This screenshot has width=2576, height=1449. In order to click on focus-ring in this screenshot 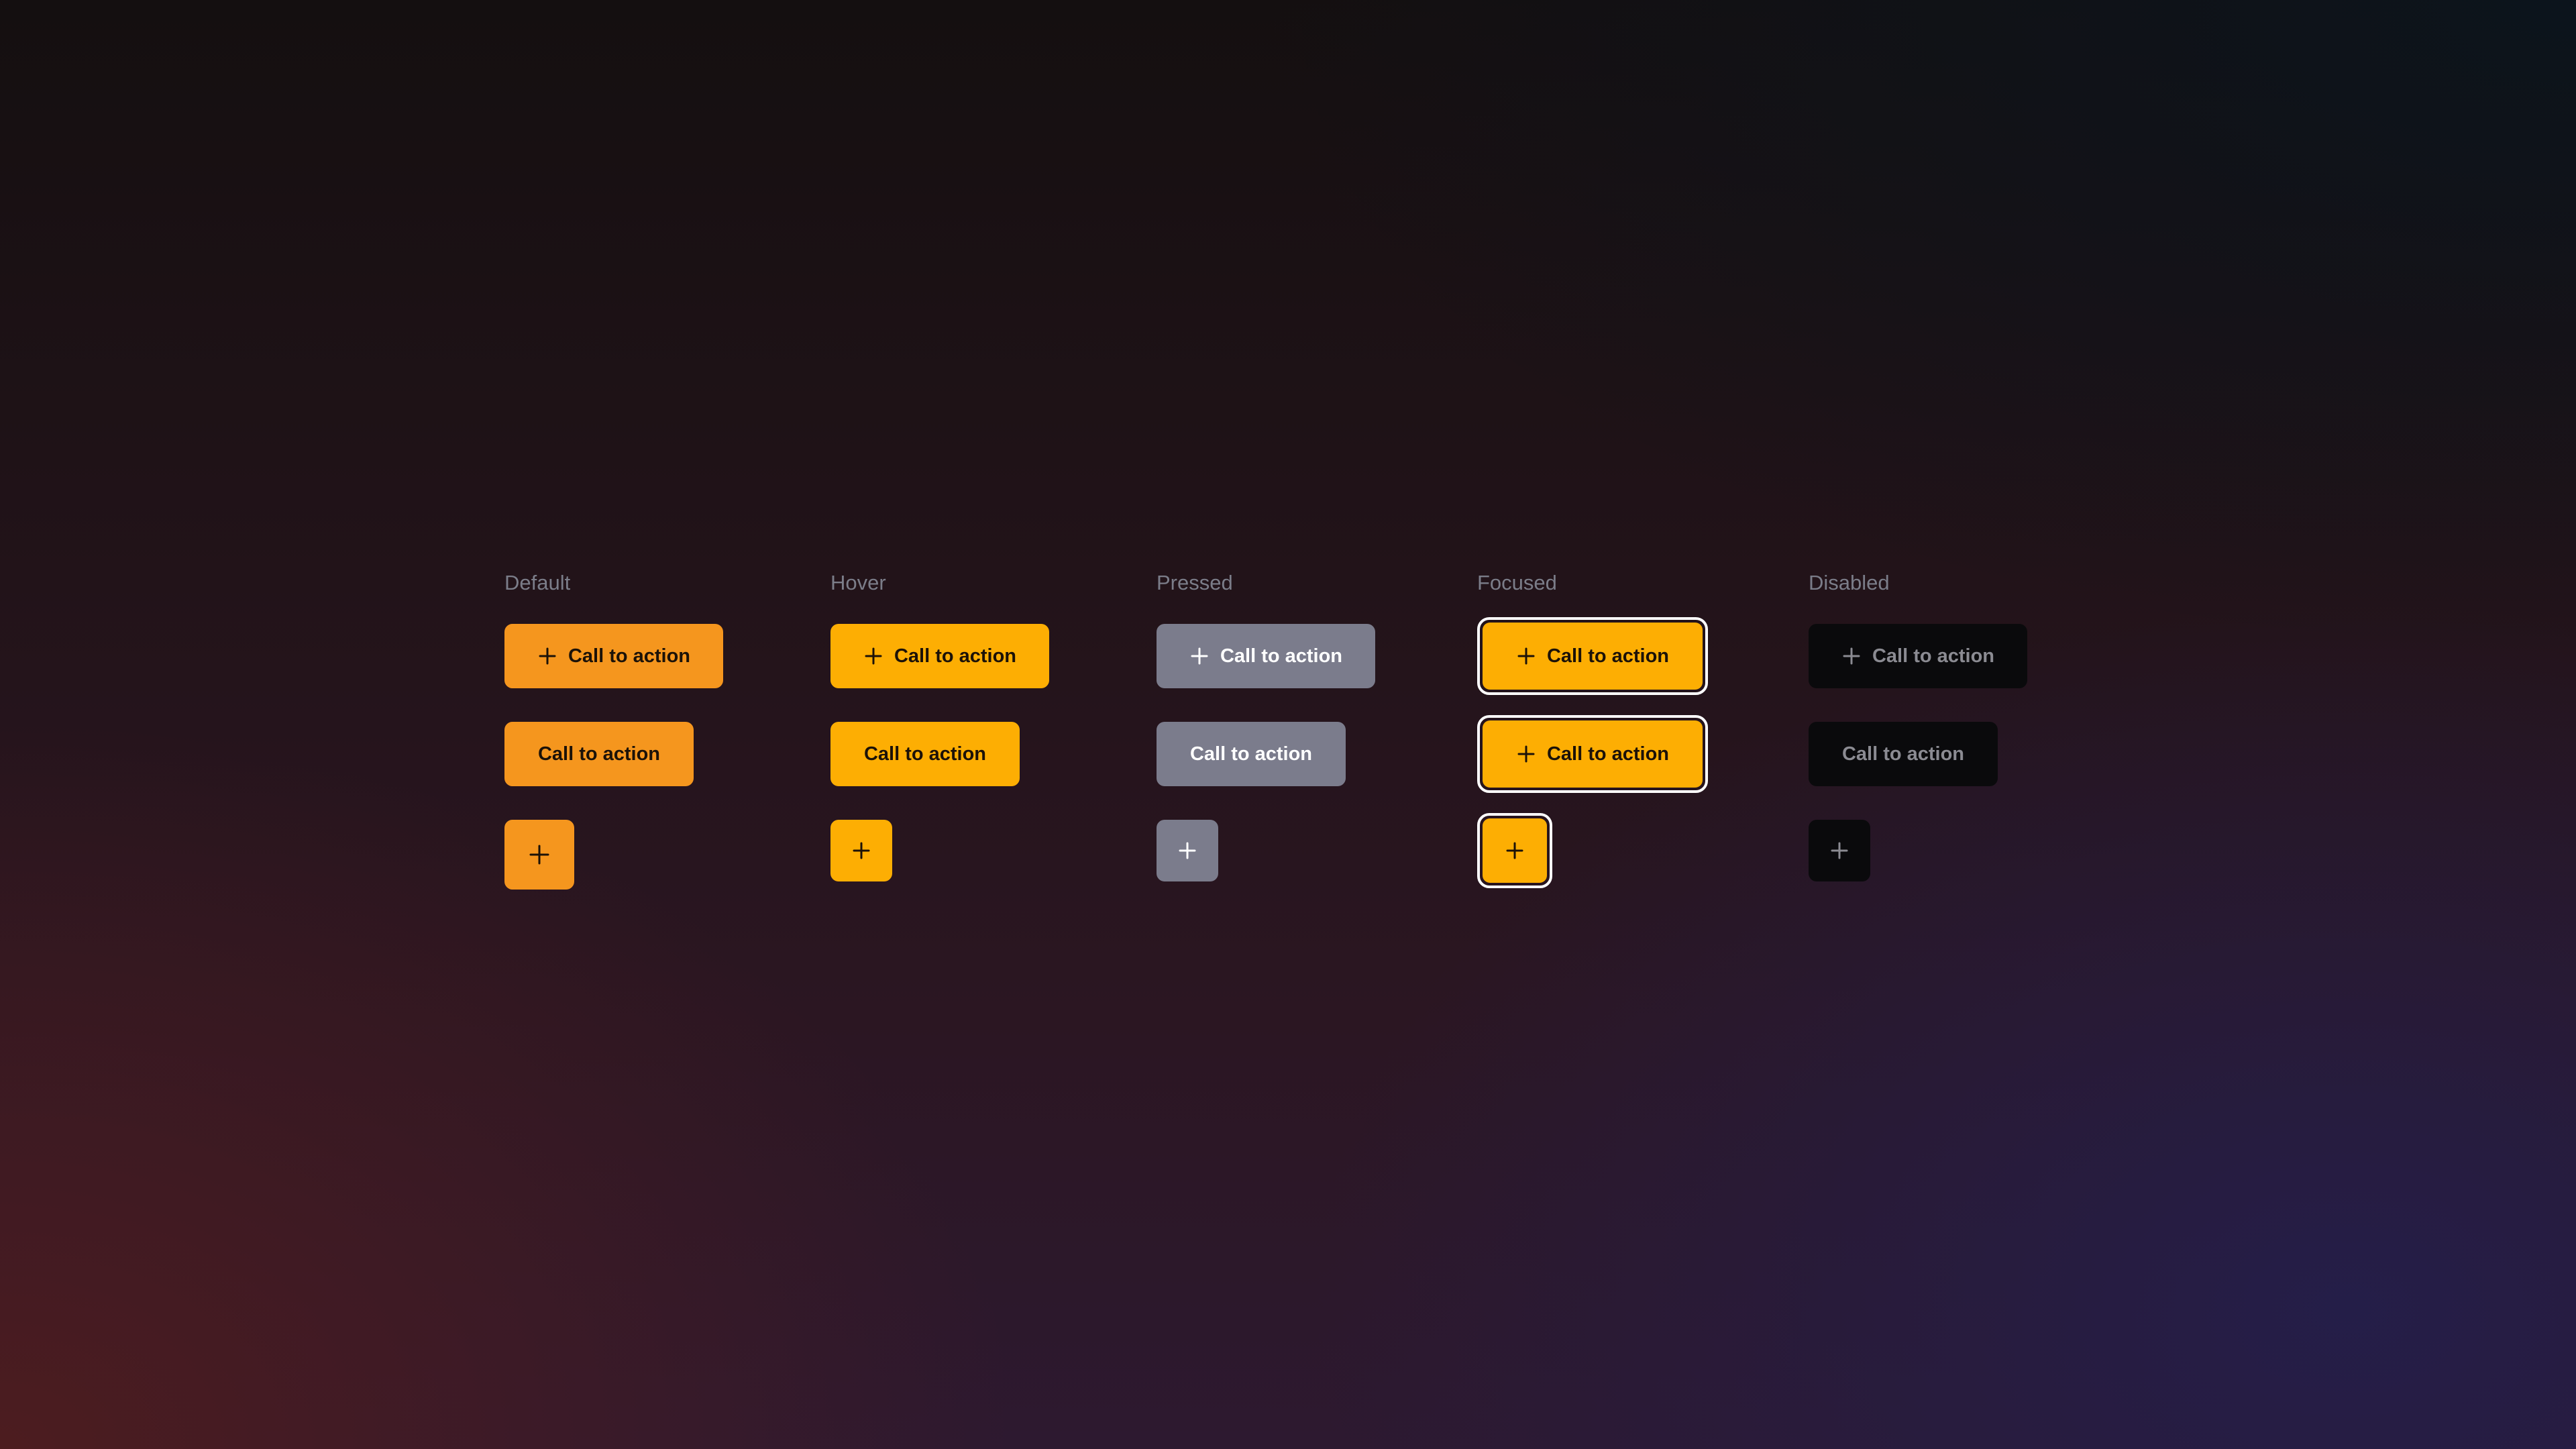, I will do `click(1514, 850)`.